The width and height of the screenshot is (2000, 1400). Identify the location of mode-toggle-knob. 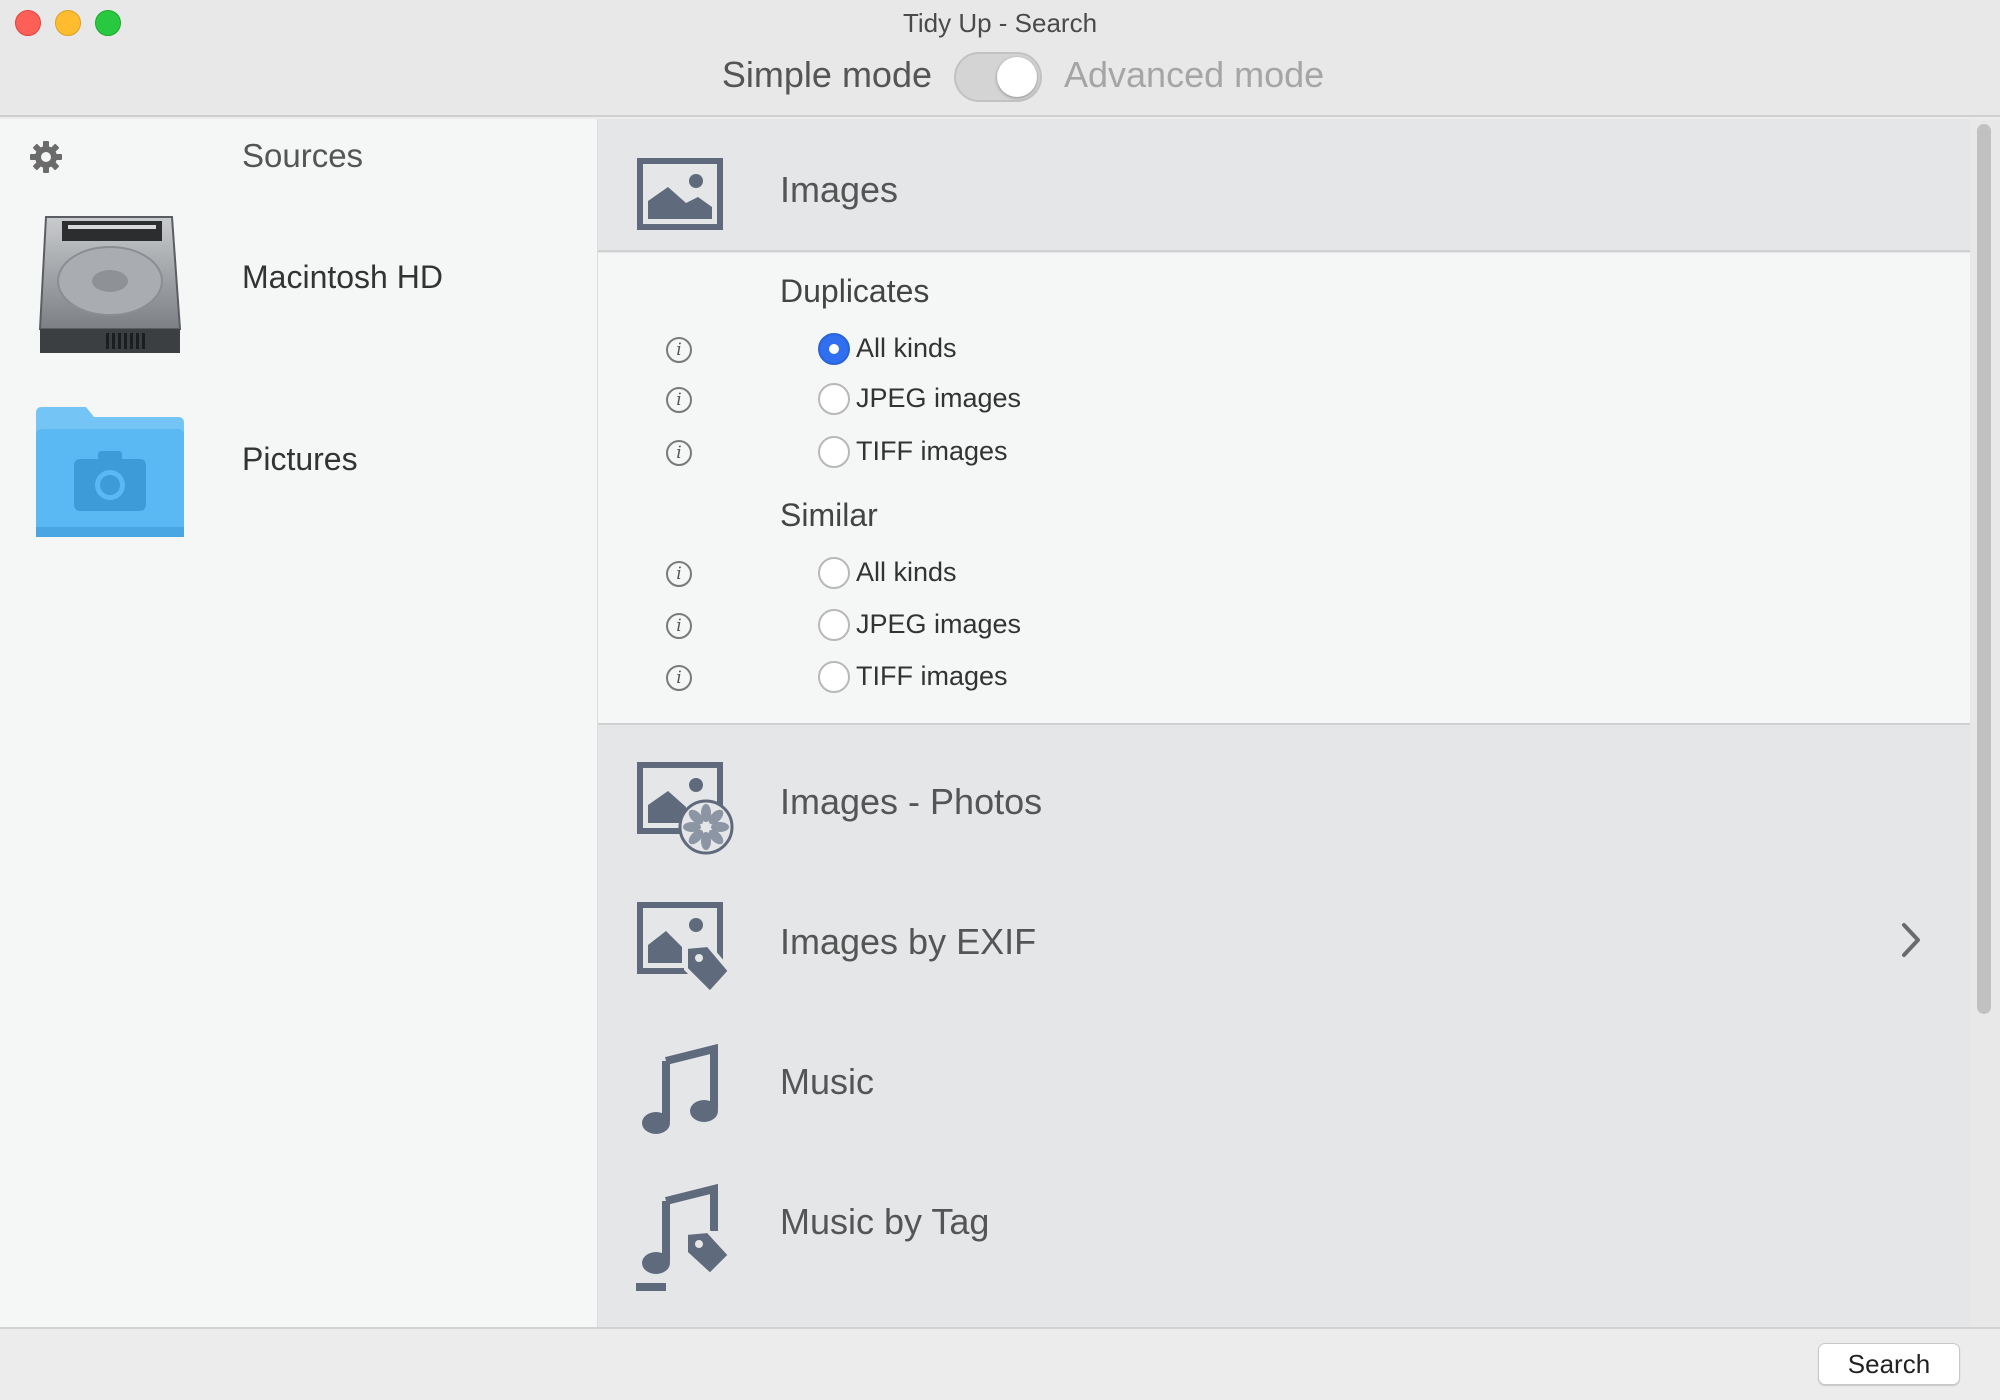
(1017, 77).